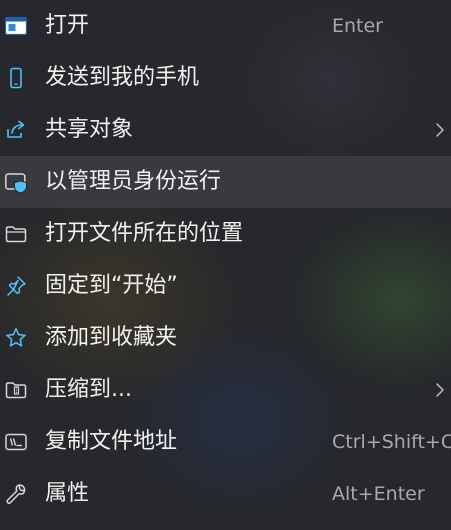 The image size is (451, 530). Describe the element at coordinates (16, 494) in the screenshot. I see `wrench-icon` at that location.